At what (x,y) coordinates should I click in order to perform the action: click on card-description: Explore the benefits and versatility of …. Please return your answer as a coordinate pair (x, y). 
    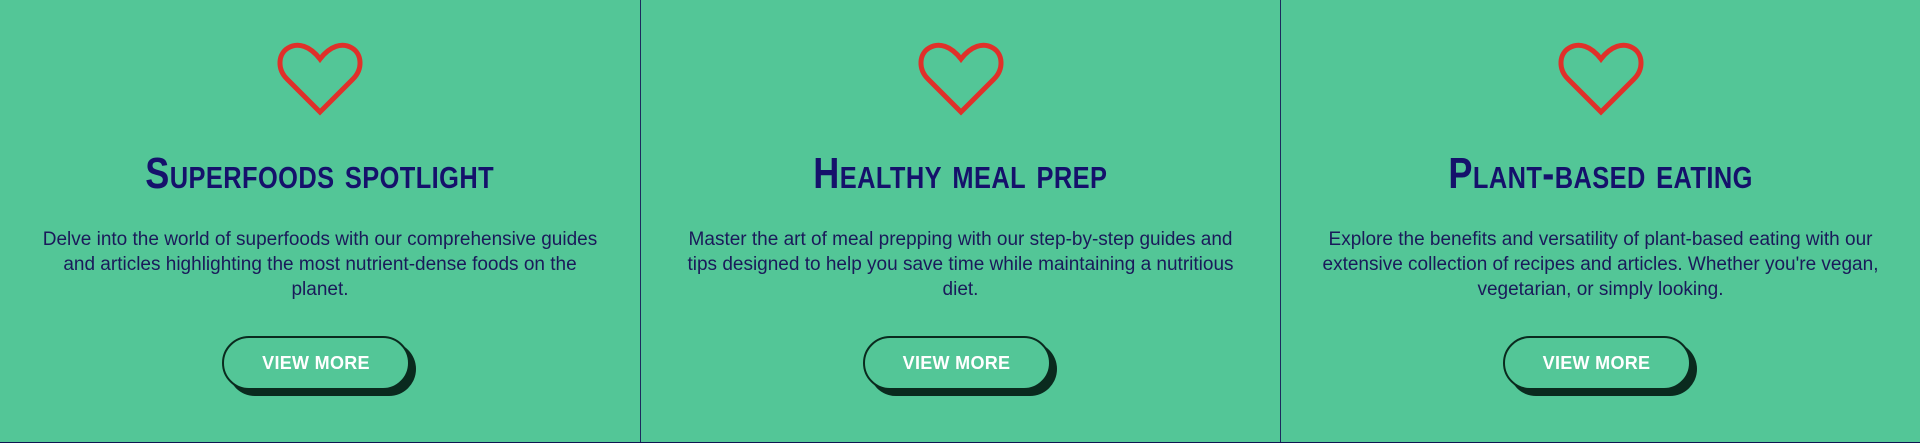
    Looking at the image, I should click on (1600, 264).